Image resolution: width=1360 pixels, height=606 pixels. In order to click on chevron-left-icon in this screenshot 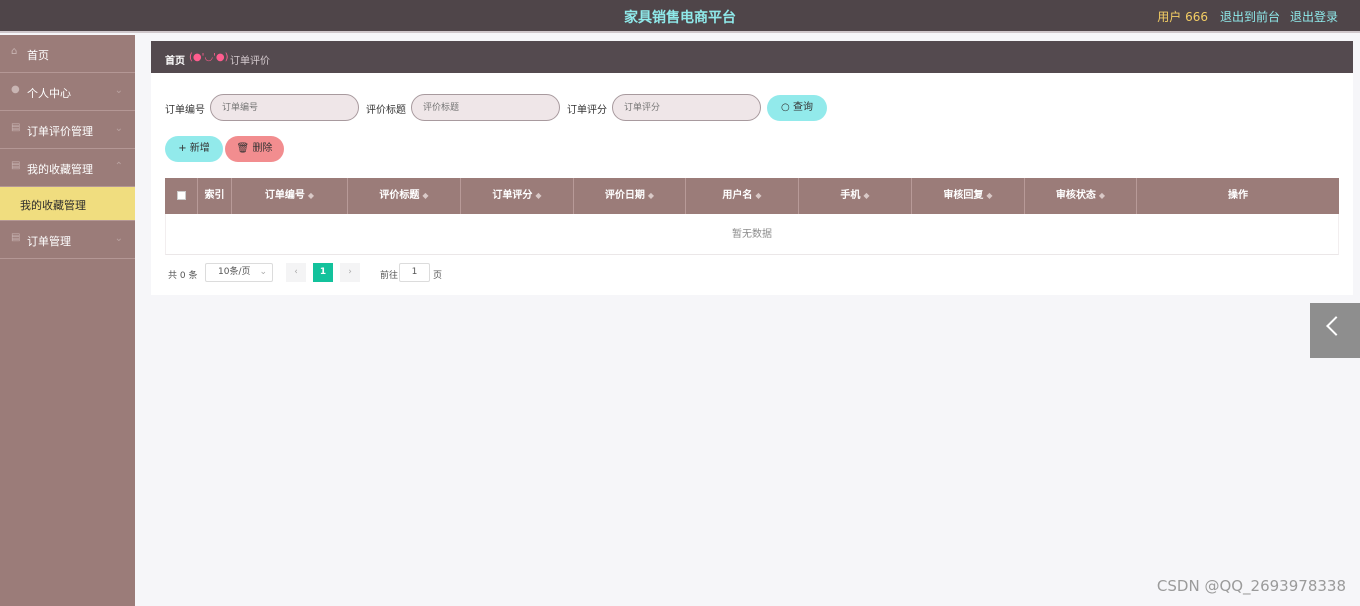, I will do `click(1336, 326)`.